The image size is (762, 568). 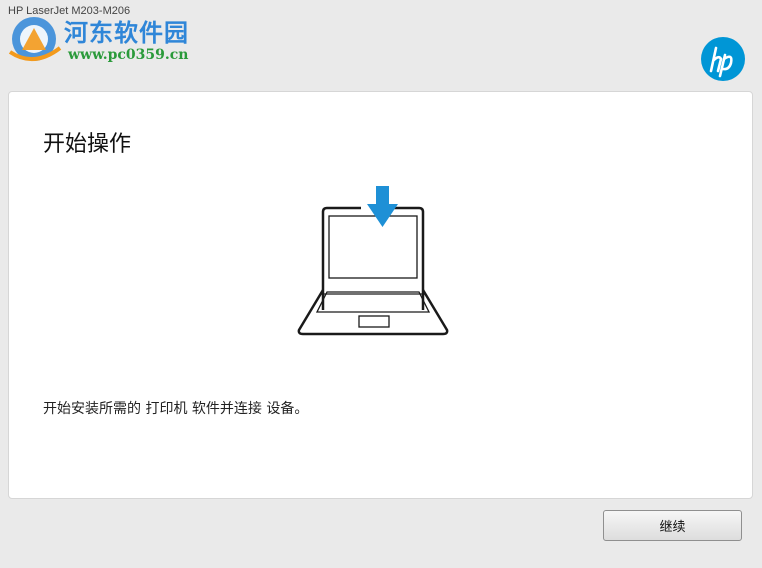 I want to click on description-text: 开始安装所需的 打印机 软件并连接 设备。, so click(x=176, y=409).